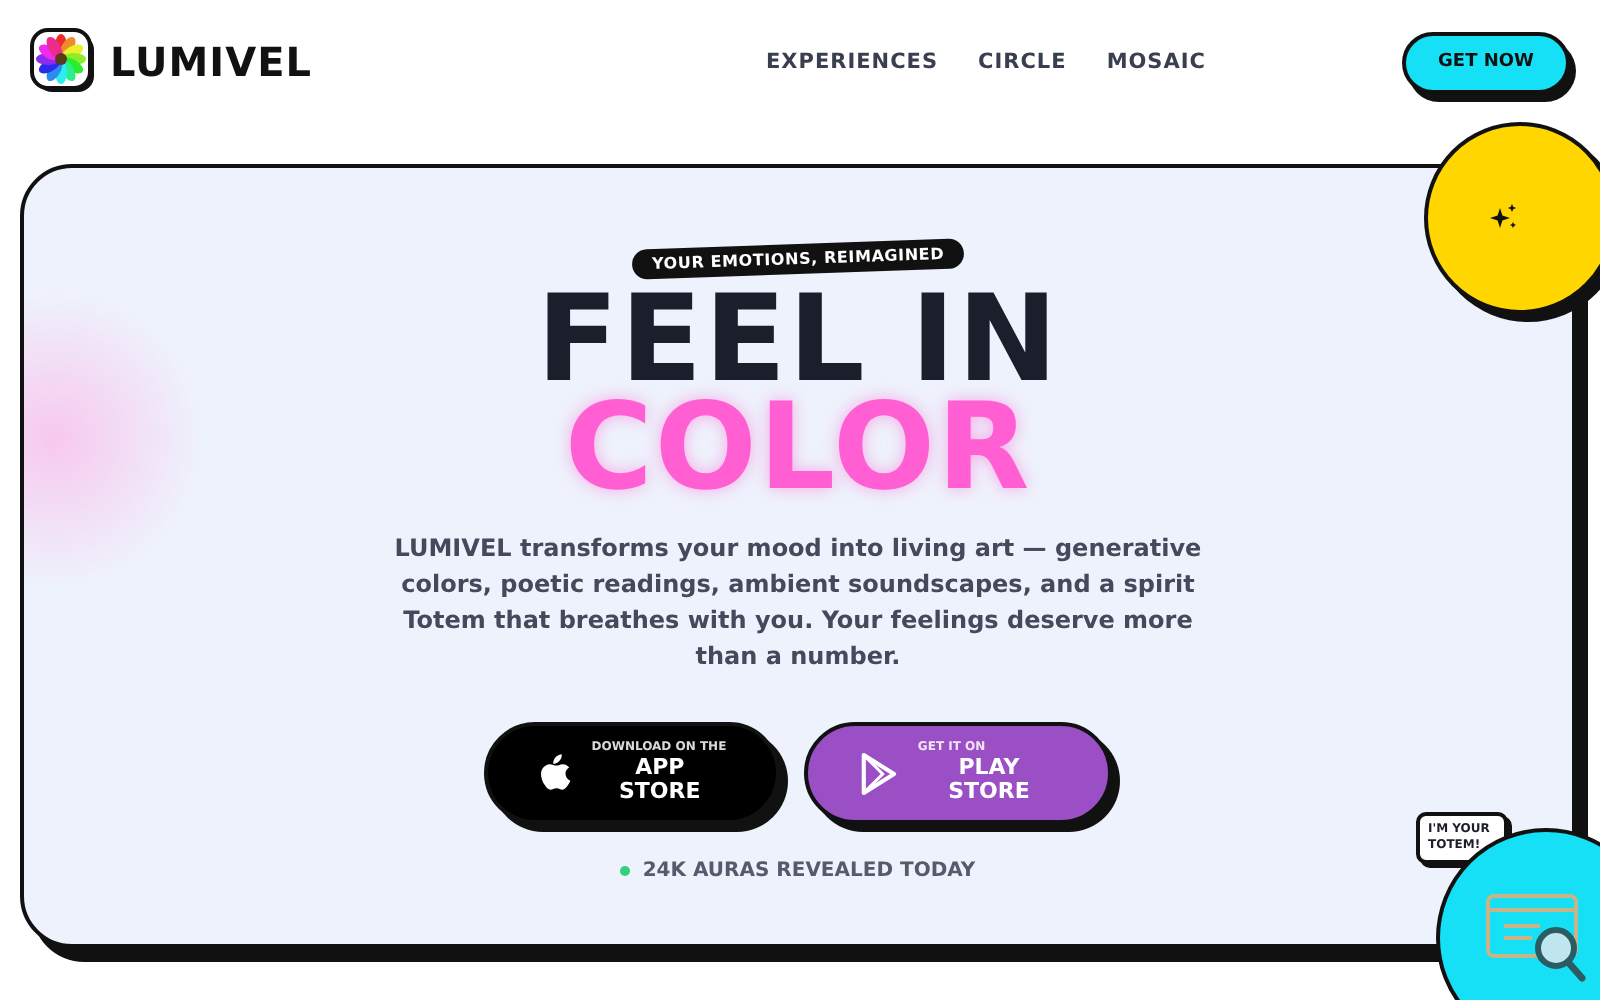 Image resolution: width=1600 pixels, height=1000 pixels. Describe the element at coordinates (798, 448) in the screenshot. I see `headline-accent: COLOR` at that location.